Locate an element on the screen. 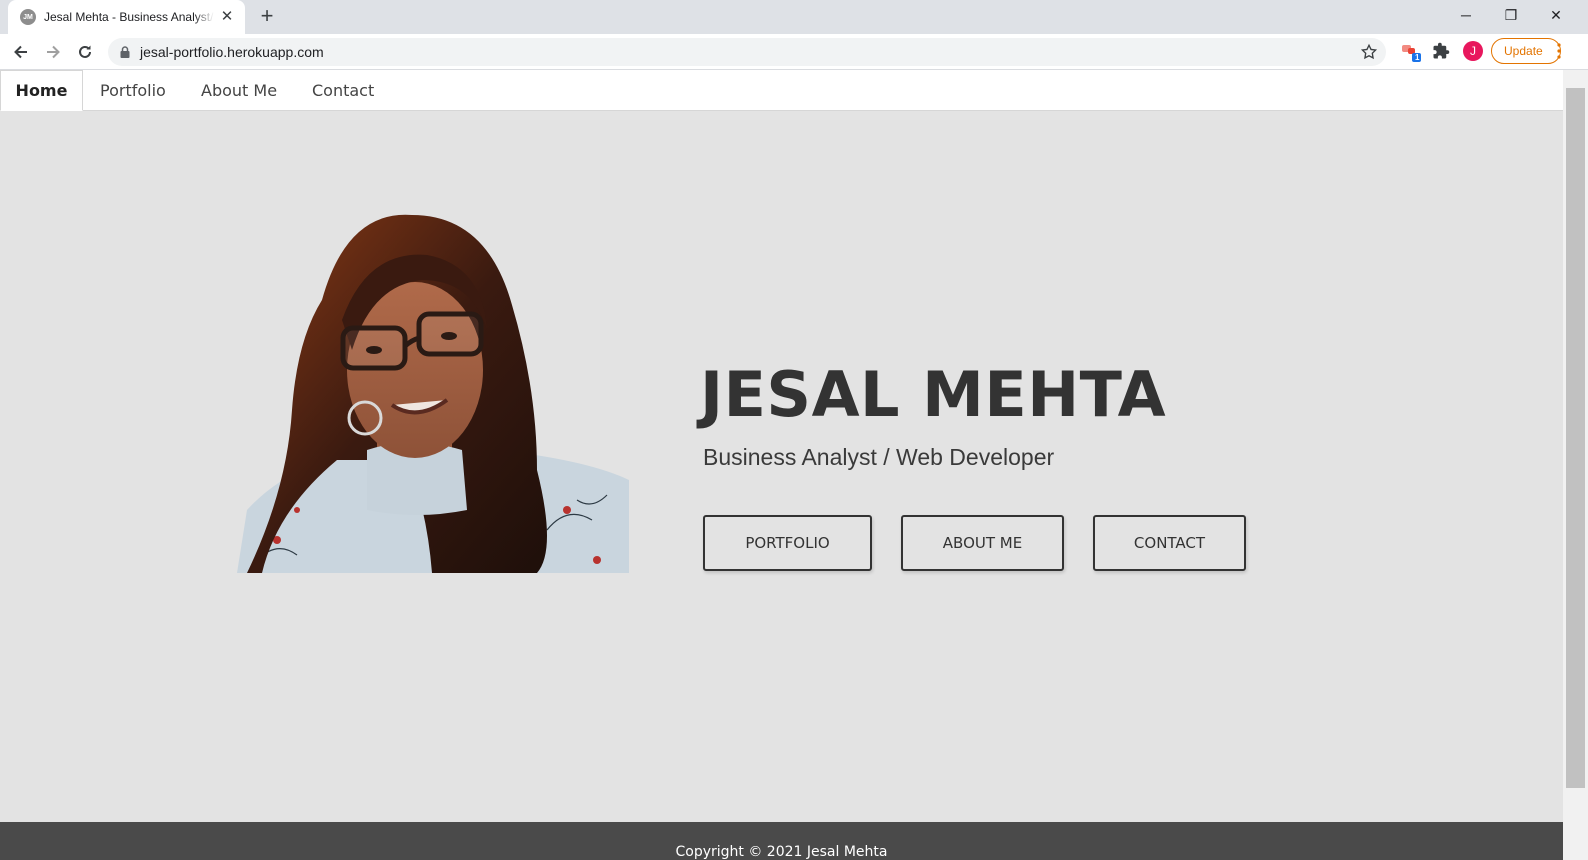 The image size is (1588, 860). extension-icon: 1 is located at coordinates (1411, 53).